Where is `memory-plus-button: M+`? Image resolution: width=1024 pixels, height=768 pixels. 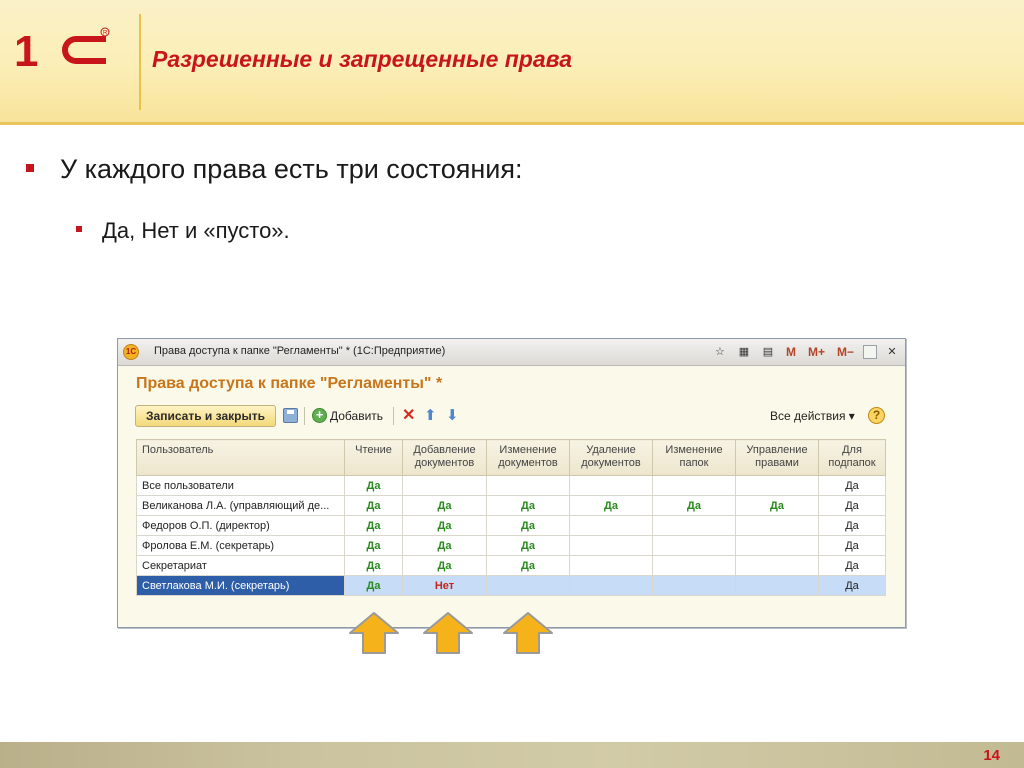
memory-plus-button: M+ is located at coordinates (816, 352).